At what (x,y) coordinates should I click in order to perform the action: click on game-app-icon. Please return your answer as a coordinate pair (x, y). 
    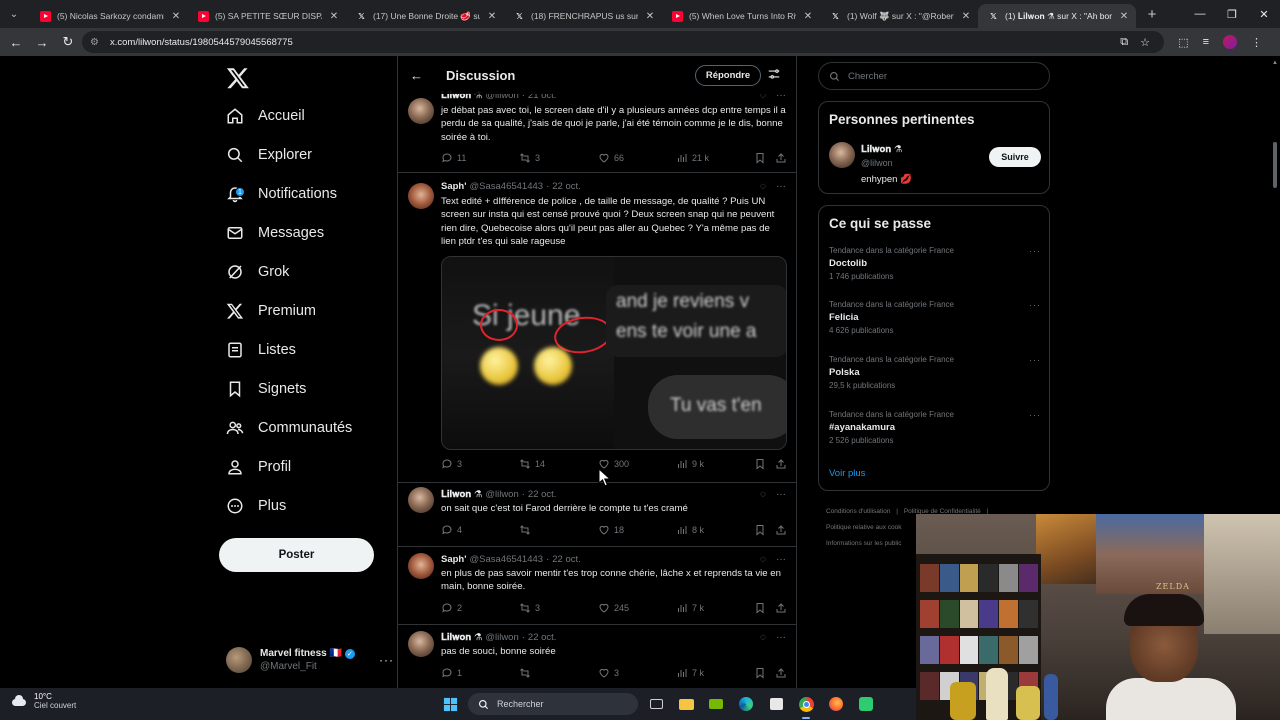
    Looking at the image, I should click on (866, 704).